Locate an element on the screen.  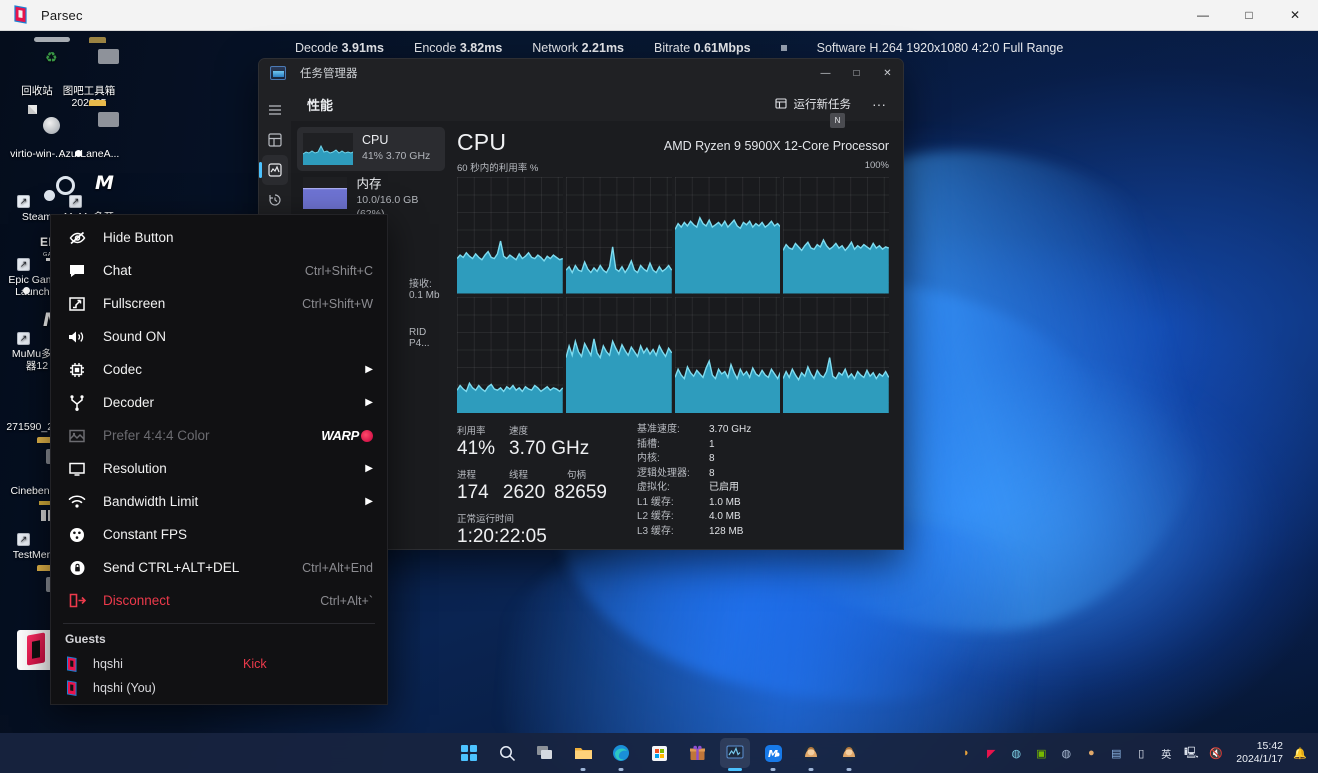
edge-icon is located at coordinates (621, 753).